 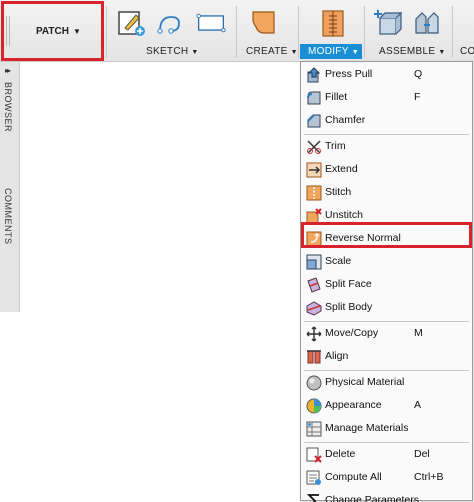 What do you see at coordinates (314, 455) in the screenshot?
I see `delete-icon` at bounding box center [314, 455].